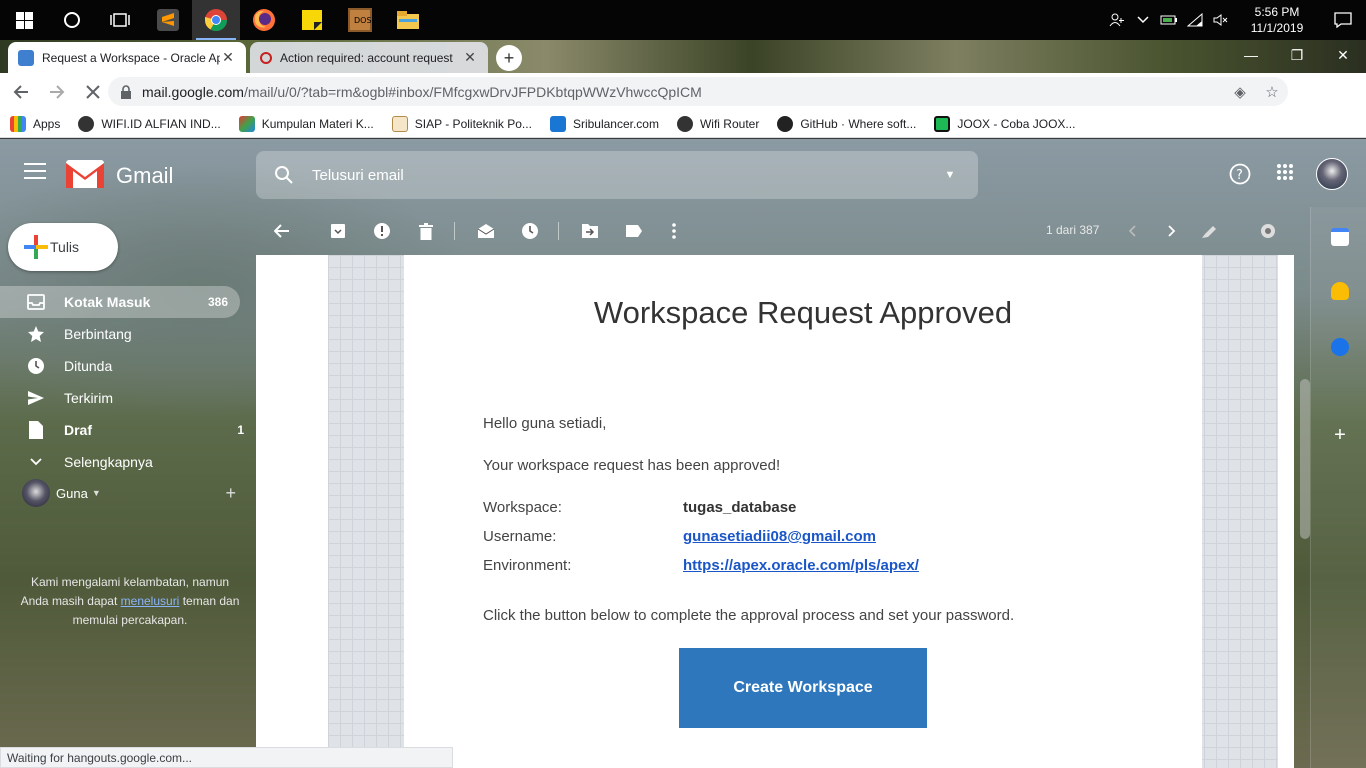 This screenshot has width=1366, height=768. Describe the element at coordinates (96, 493) in the screenshot. I see `hangouts-caret-icon: ▼` at that location.